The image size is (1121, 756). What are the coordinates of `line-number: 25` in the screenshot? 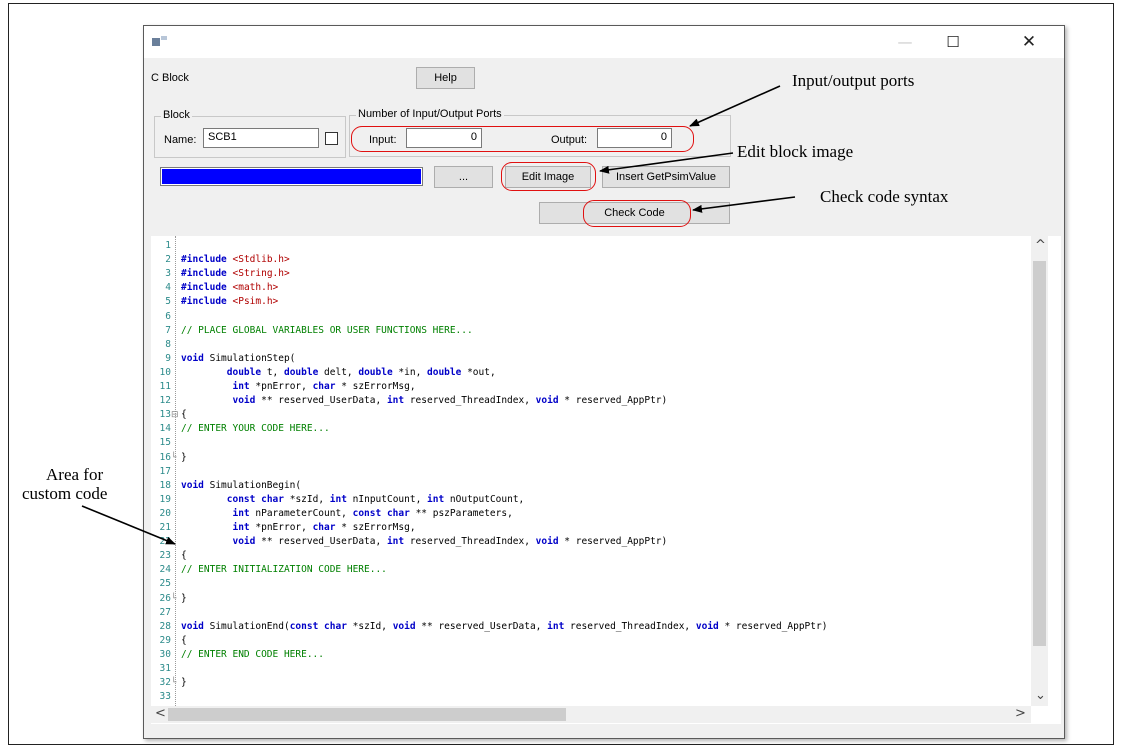 It's located at (165, 584).